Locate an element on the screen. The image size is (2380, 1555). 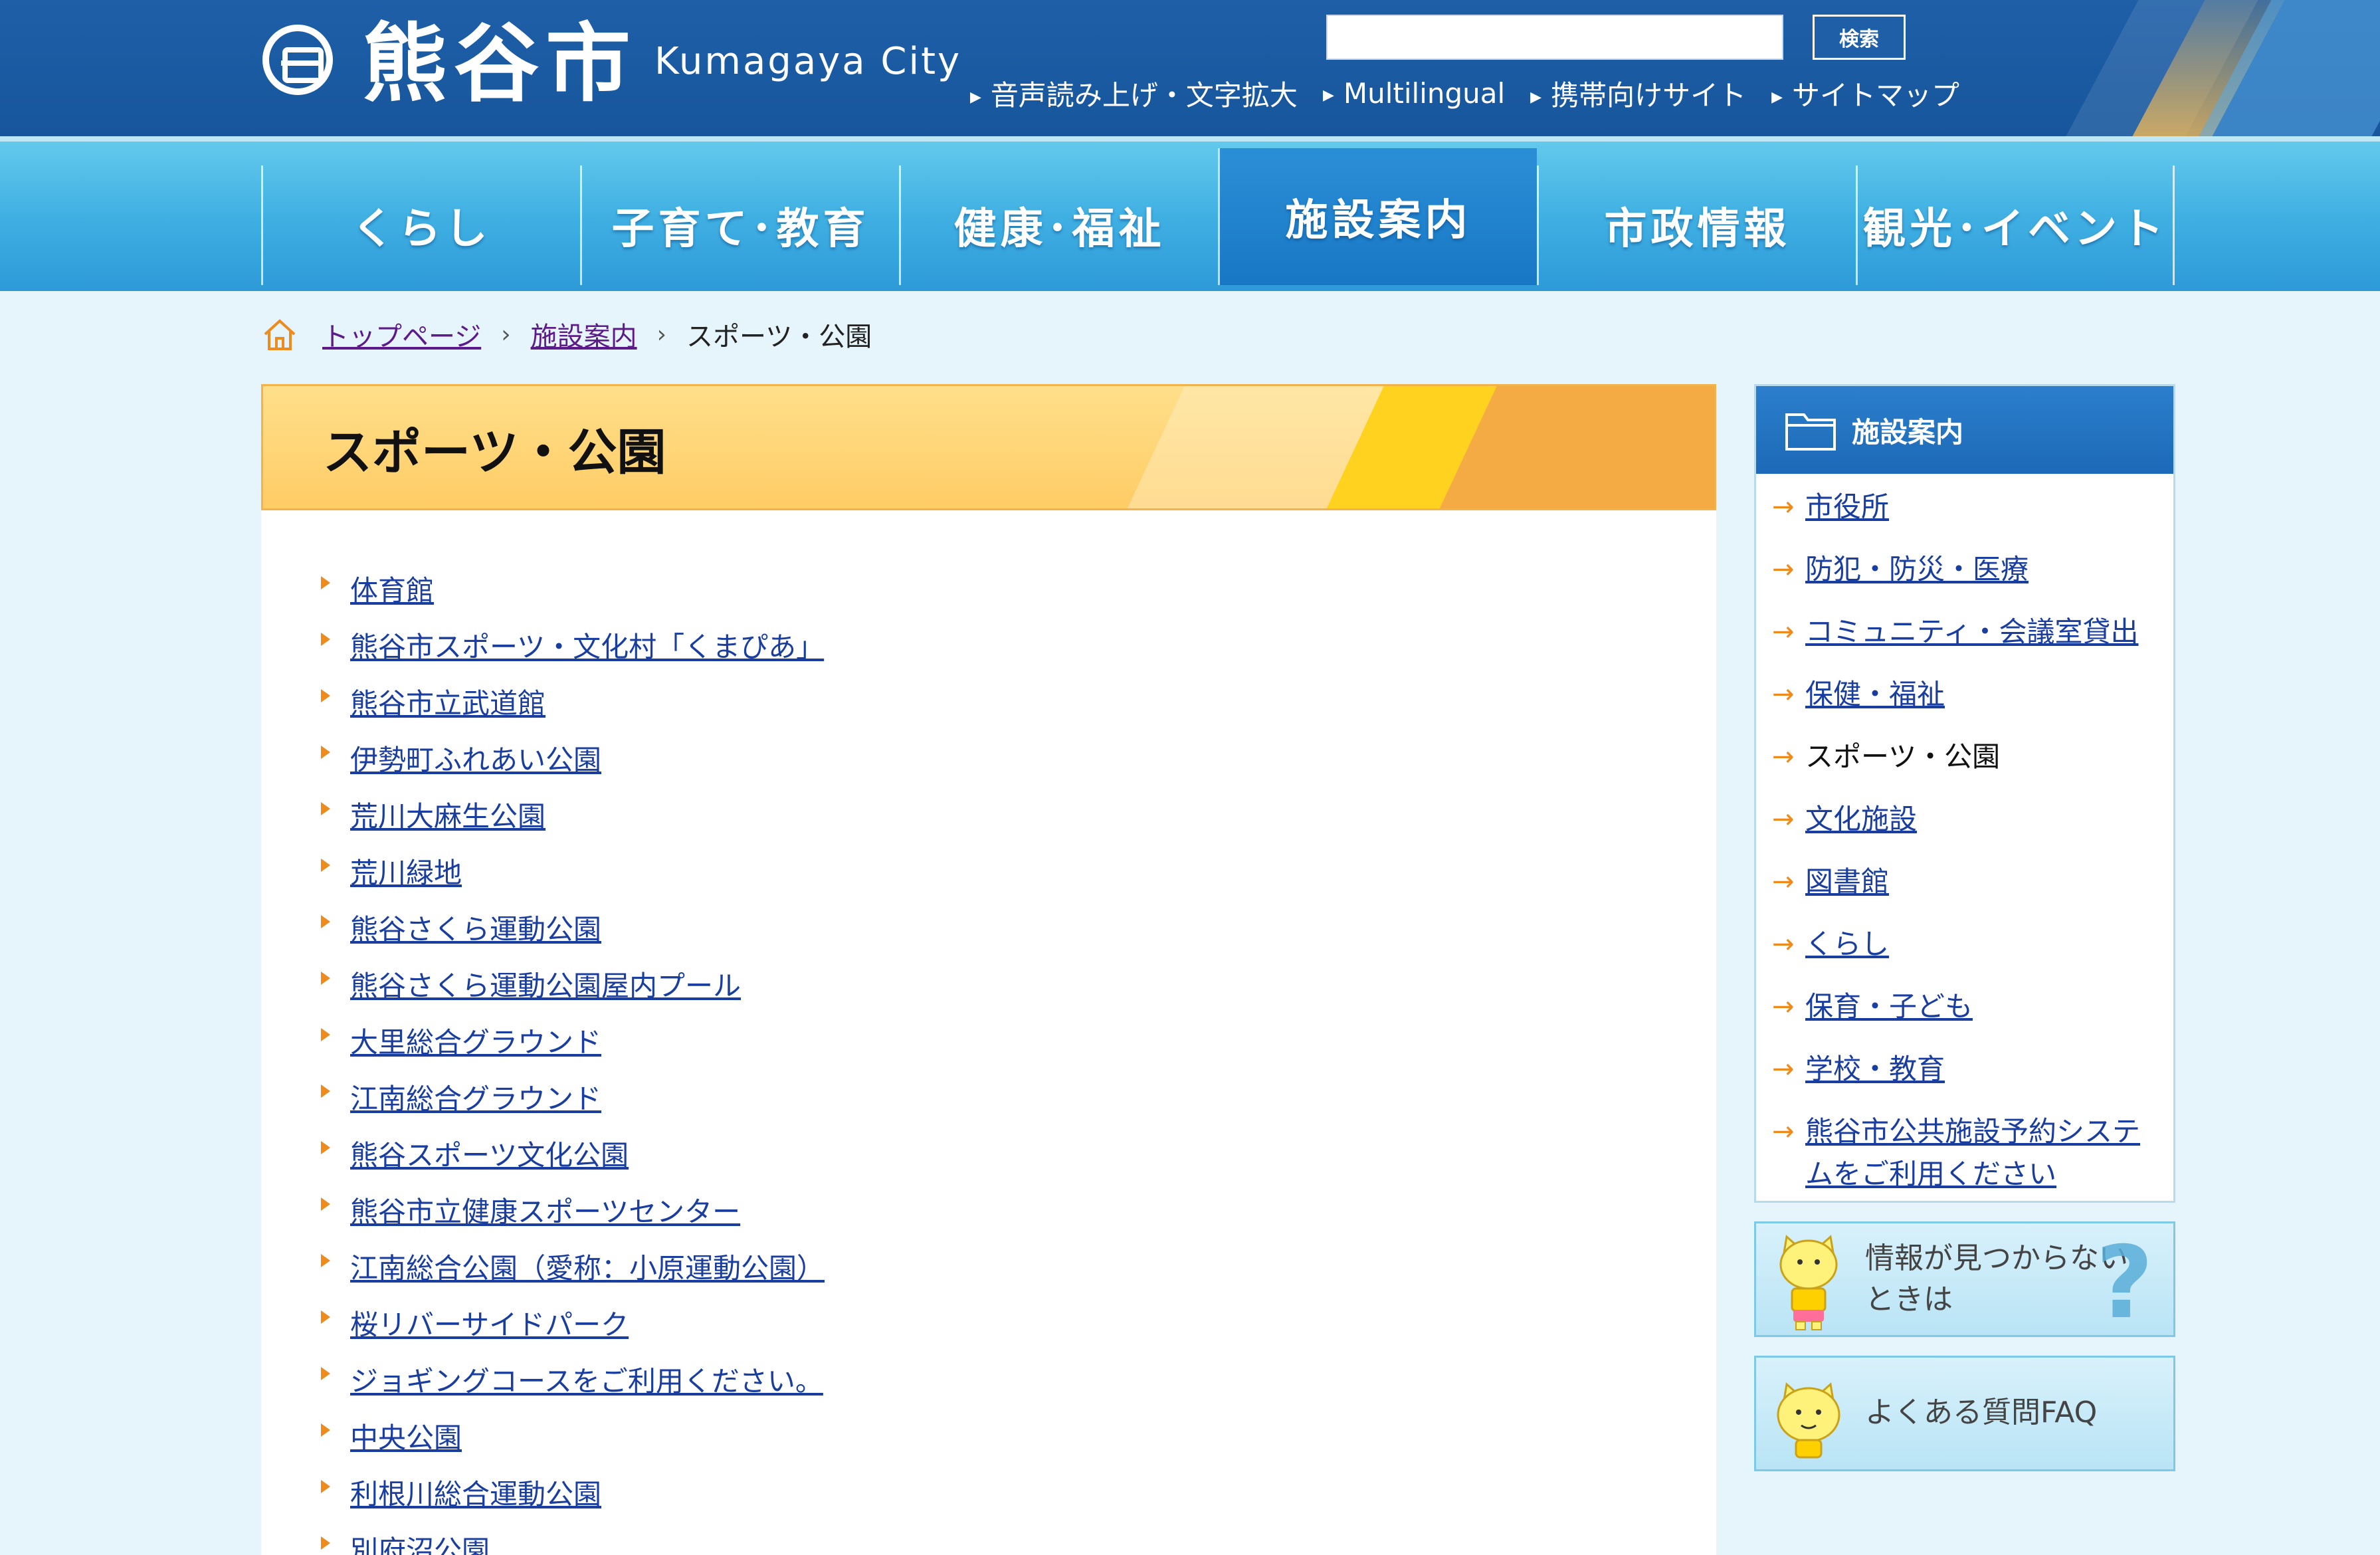
chevron-right-icon: › is located at coordinates (661, 334).